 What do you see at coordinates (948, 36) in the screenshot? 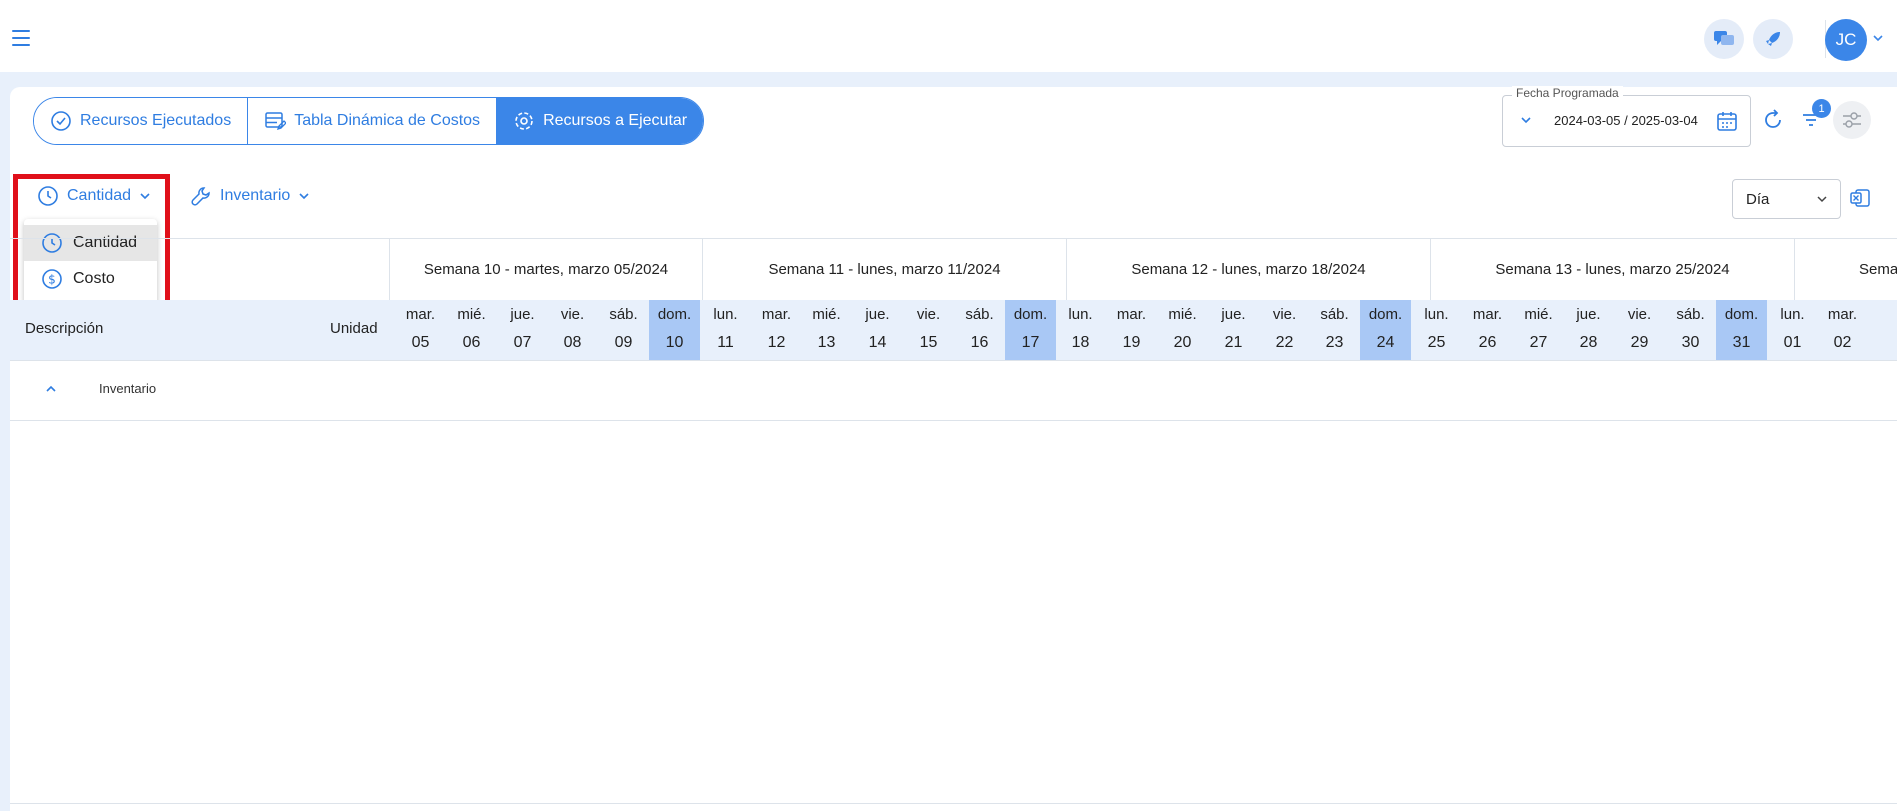
I see `top-bar` at bounding box center [948, 36].